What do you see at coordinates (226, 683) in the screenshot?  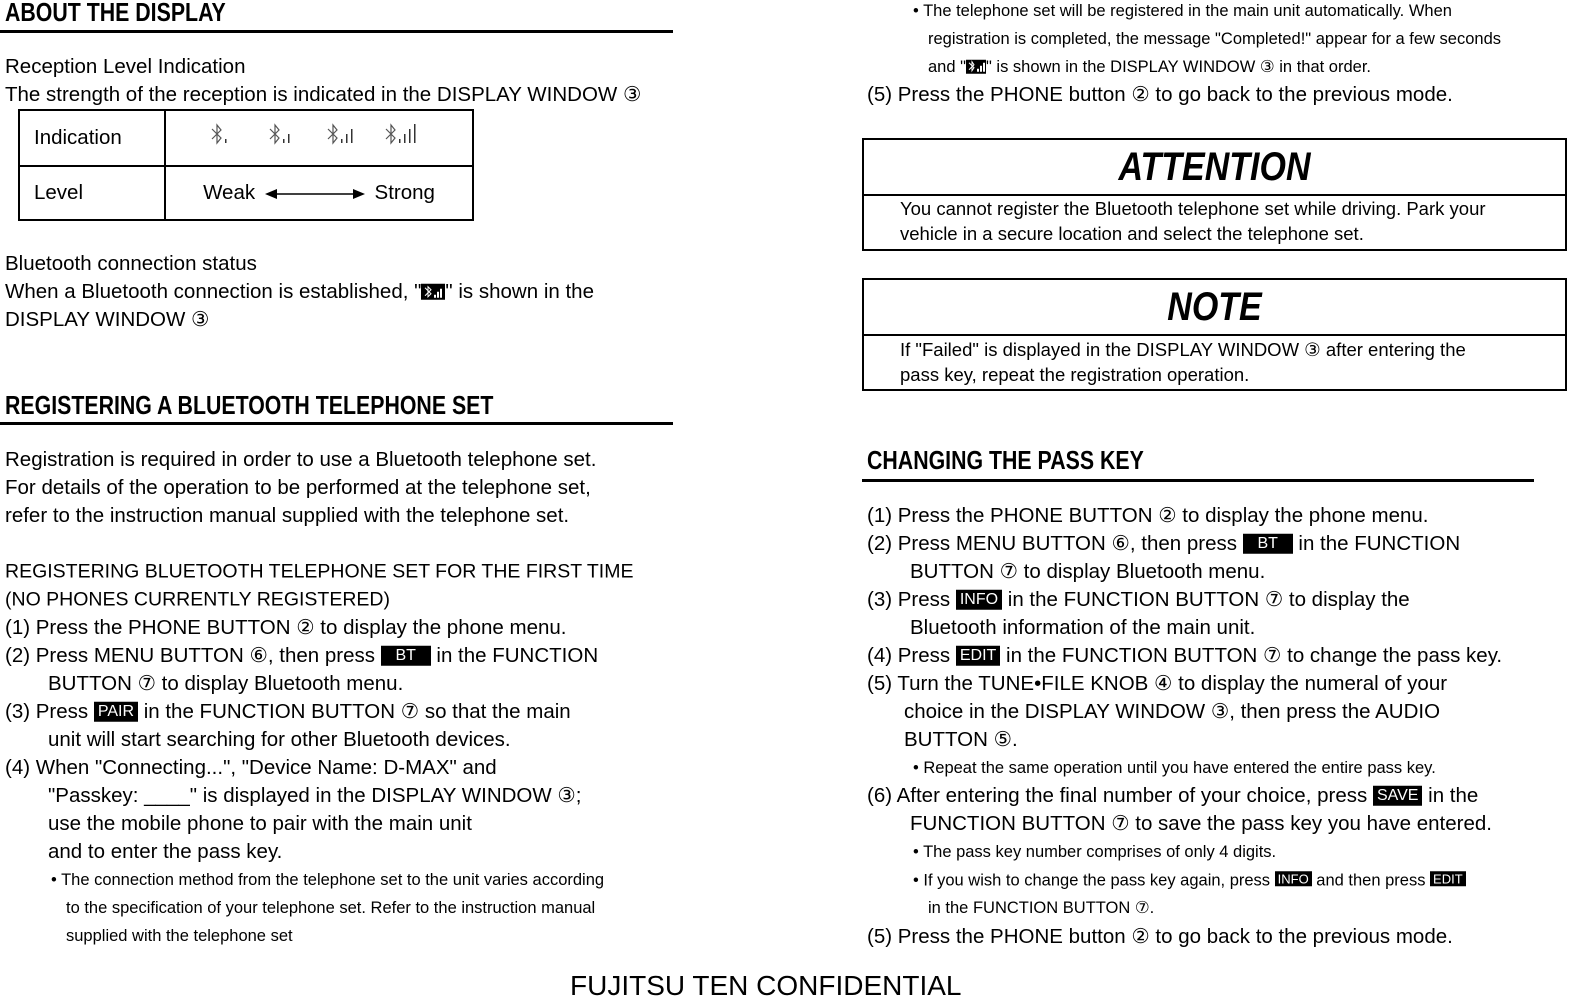 I see `step-2-cont: BUTTON ⑦ to display Bluetooth menu.` at bounding box center [226, 683].